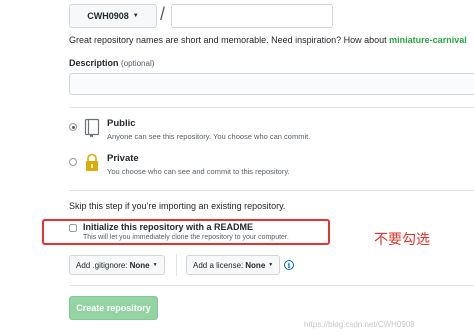 This screenshot has width=474, height=336. I want to click on readme-title: Initialize this repository with a README, so click(168, 227).